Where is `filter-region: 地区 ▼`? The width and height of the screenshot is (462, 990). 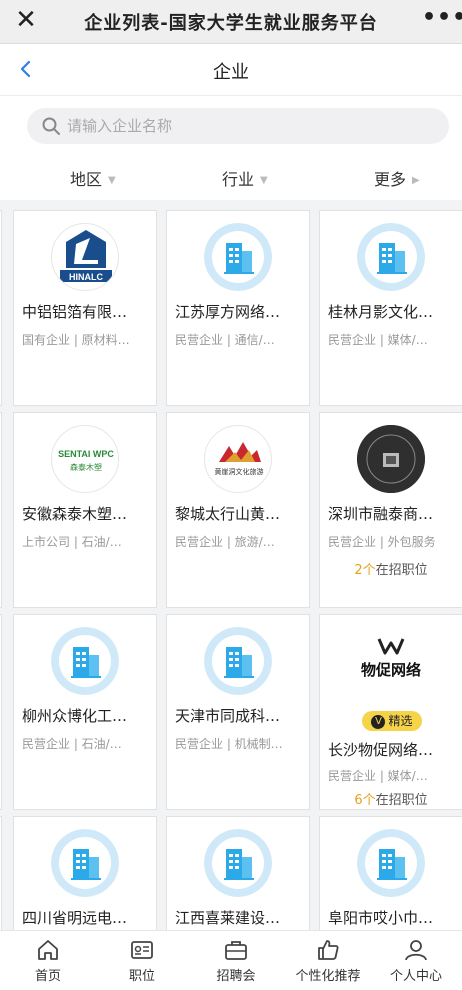
filter-region: 地区 ▼ is located at coordinates (93, 178).